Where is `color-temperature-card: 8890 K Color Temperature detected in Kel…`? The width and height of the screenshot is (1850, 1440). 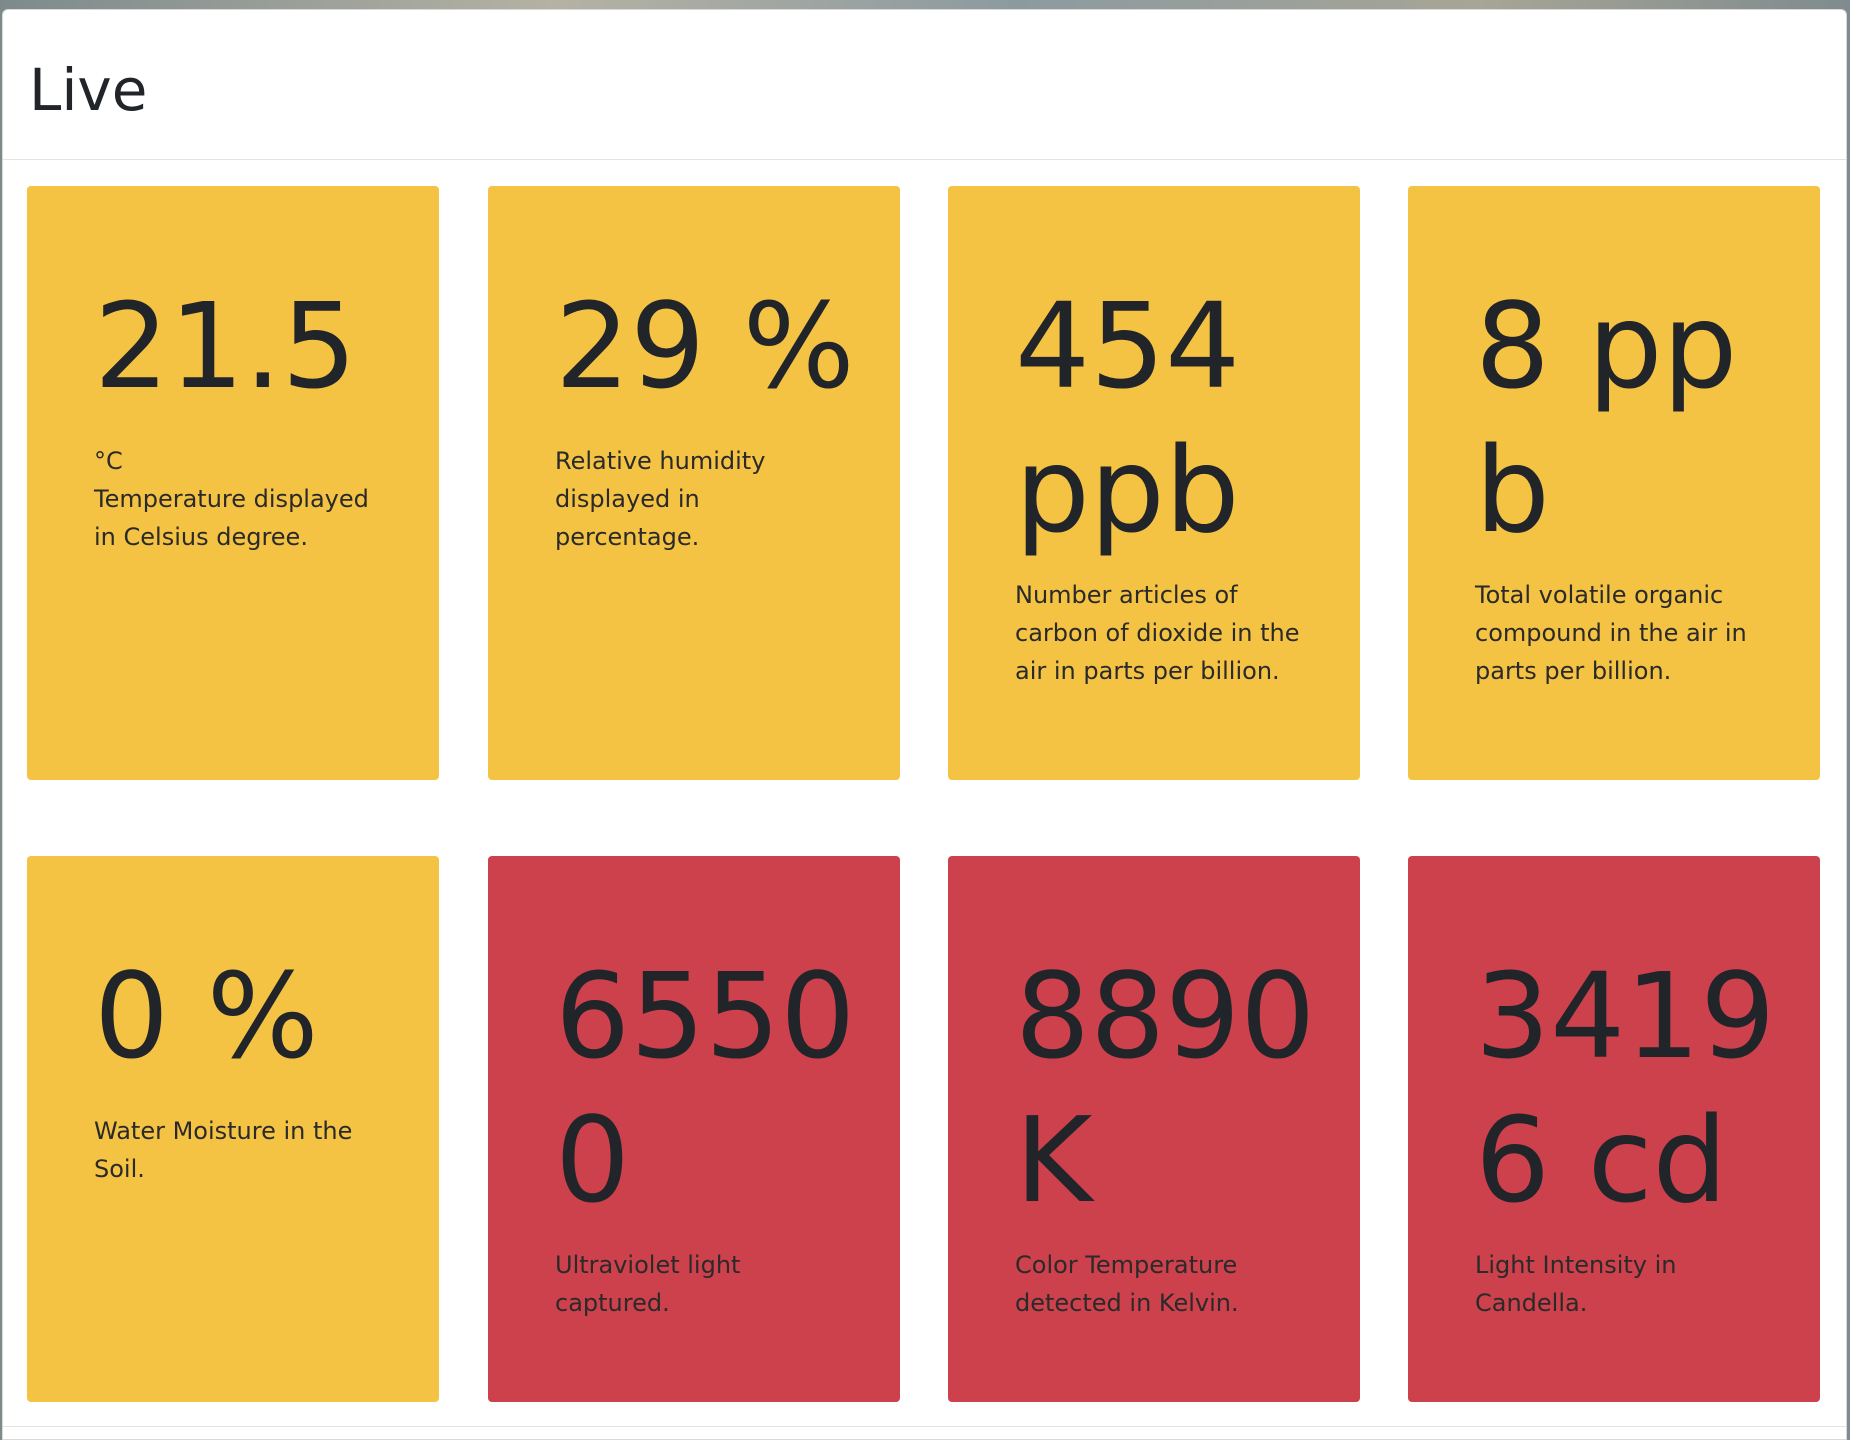
color-temperature-card: 8890 K Color Temperature detected in Kel… is located at coordinates (1154, 1129).